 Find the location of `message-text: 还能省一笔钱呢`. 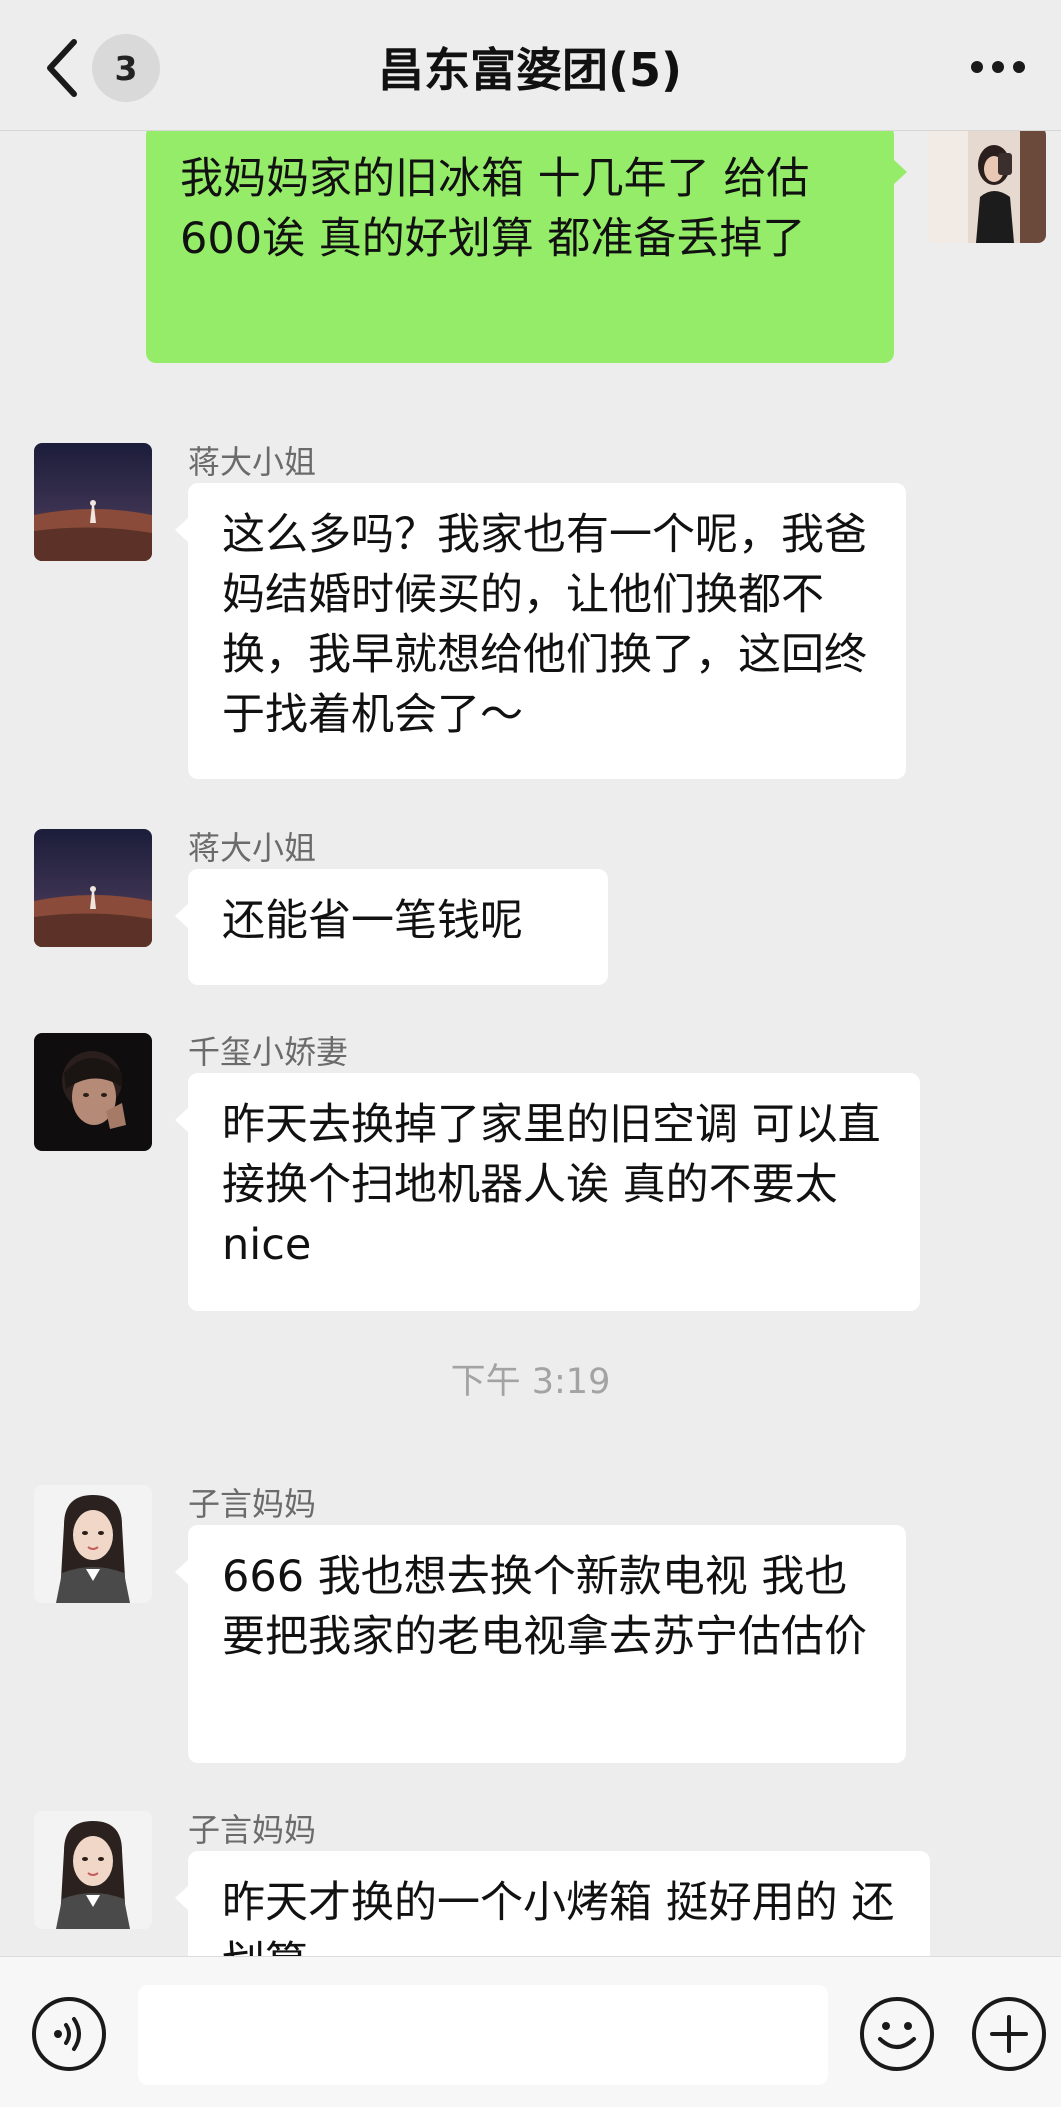

message-text: 还能省一笔钱呢 is located at coordinates (372, 921).